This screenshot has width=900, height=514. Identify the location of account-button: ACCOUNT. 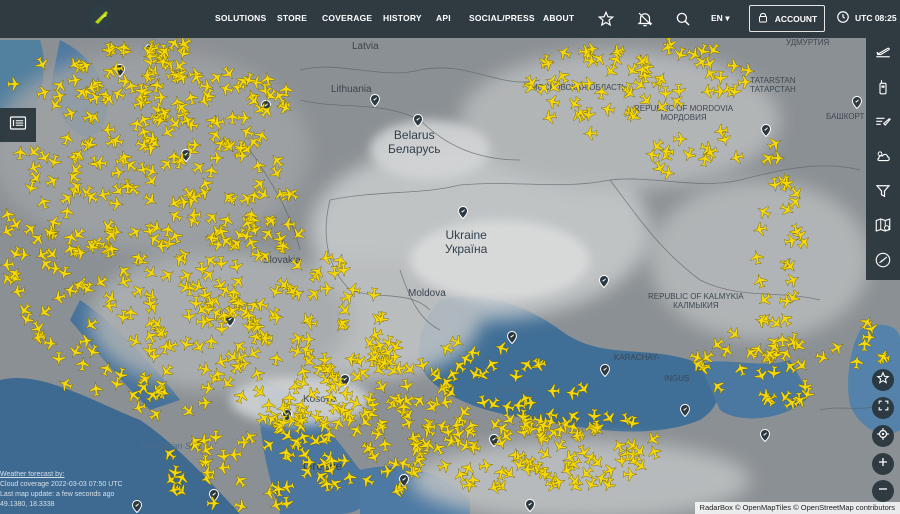
(787, 18).